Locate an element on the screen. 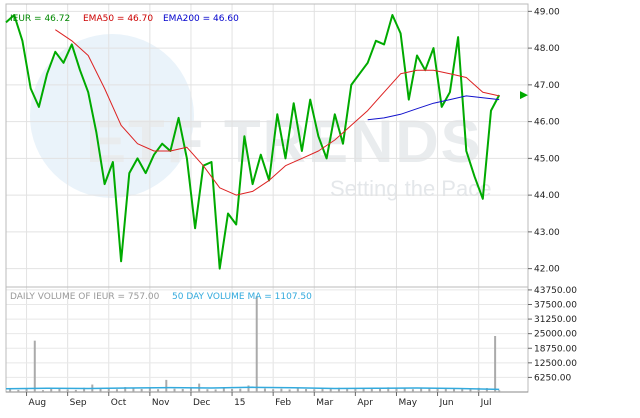  volume-tick-label: 43750.00 is located at coordinates (555, 291).